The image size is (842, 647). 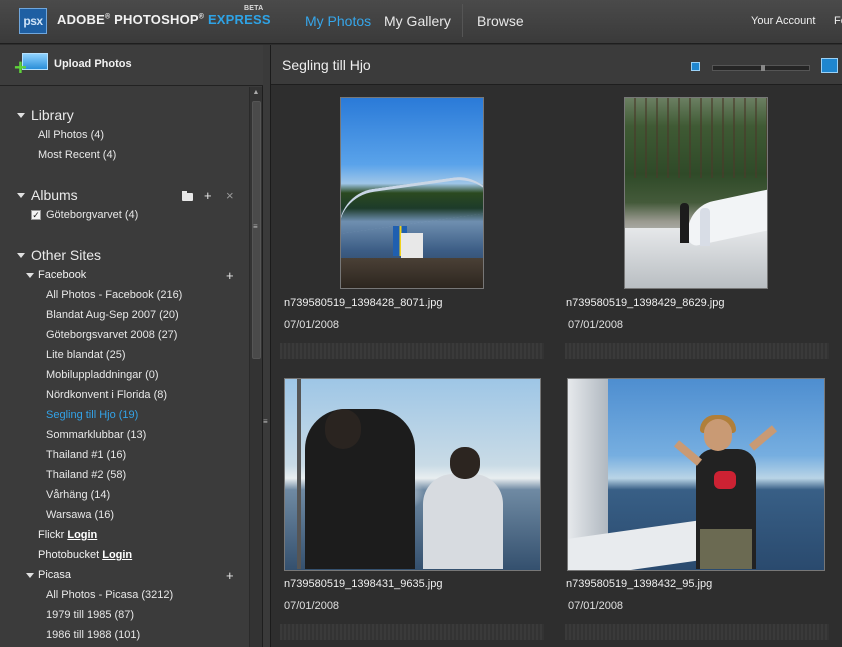 What do you see at coordinates (92, 215) in the screenshot?
I see `album-item-goteborgvarvet: Göteborgvarvet (4)` at bounding box center [92, 215].